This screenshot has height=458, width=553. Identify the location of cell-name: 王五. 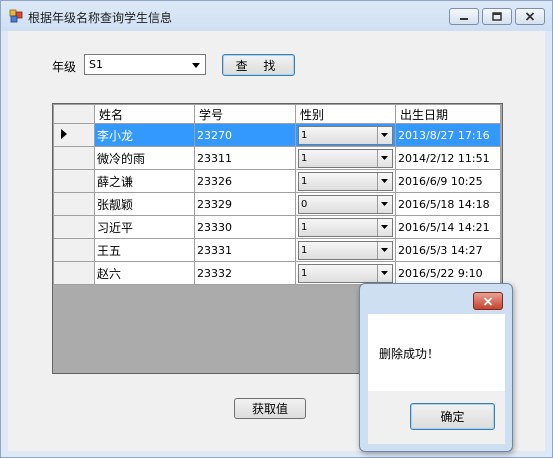
(144, 250).